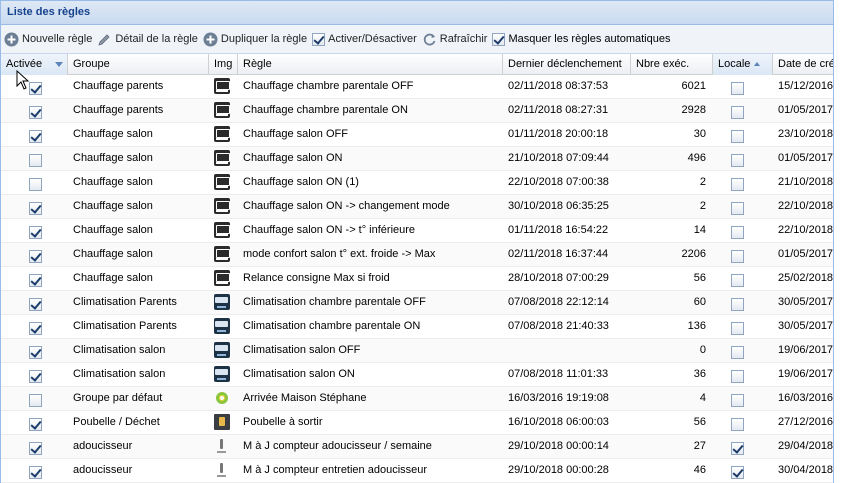 The image size is (845, 483). Describe the element at coordinates (699, 134) in the screenshot. I see `exec-count-cell: 30` at that location.